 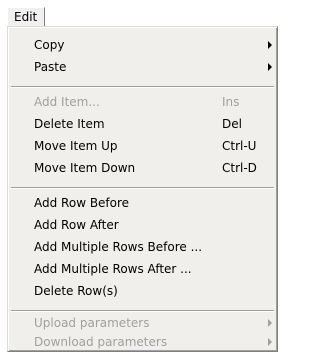 I want to click on menu-bar: Edit, so click(x=139, y=13).